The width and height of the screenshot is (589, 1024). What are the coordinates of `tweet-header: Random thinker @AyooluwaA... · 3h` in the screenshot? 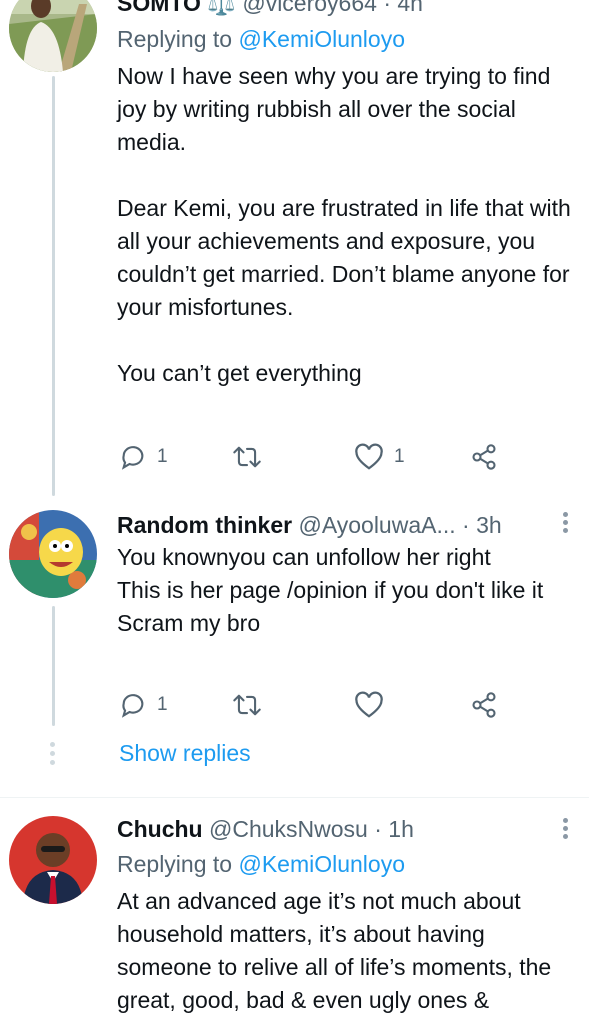 It's located at (347, 525).